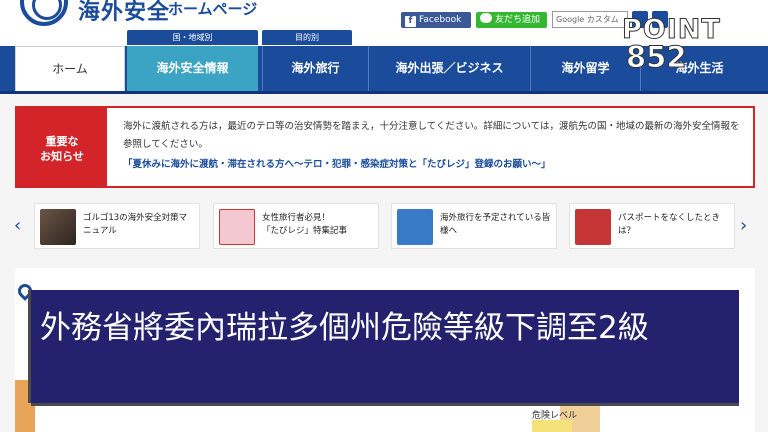  Describe the element at coordinates (305, 224) in the screenshot. I see `banner-card-text: 女性旅行者必見！ 「たびレジ」特集記事` at that location.